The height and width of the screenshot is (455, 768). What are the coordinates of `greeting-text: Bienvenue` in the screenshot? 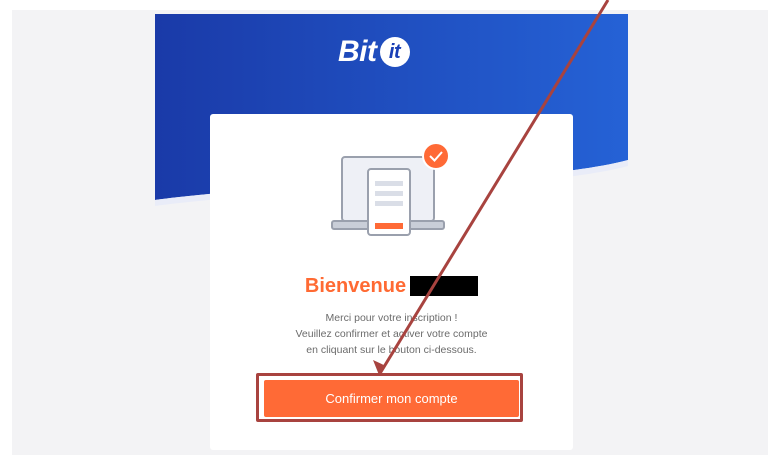 It's located at (355, 285).